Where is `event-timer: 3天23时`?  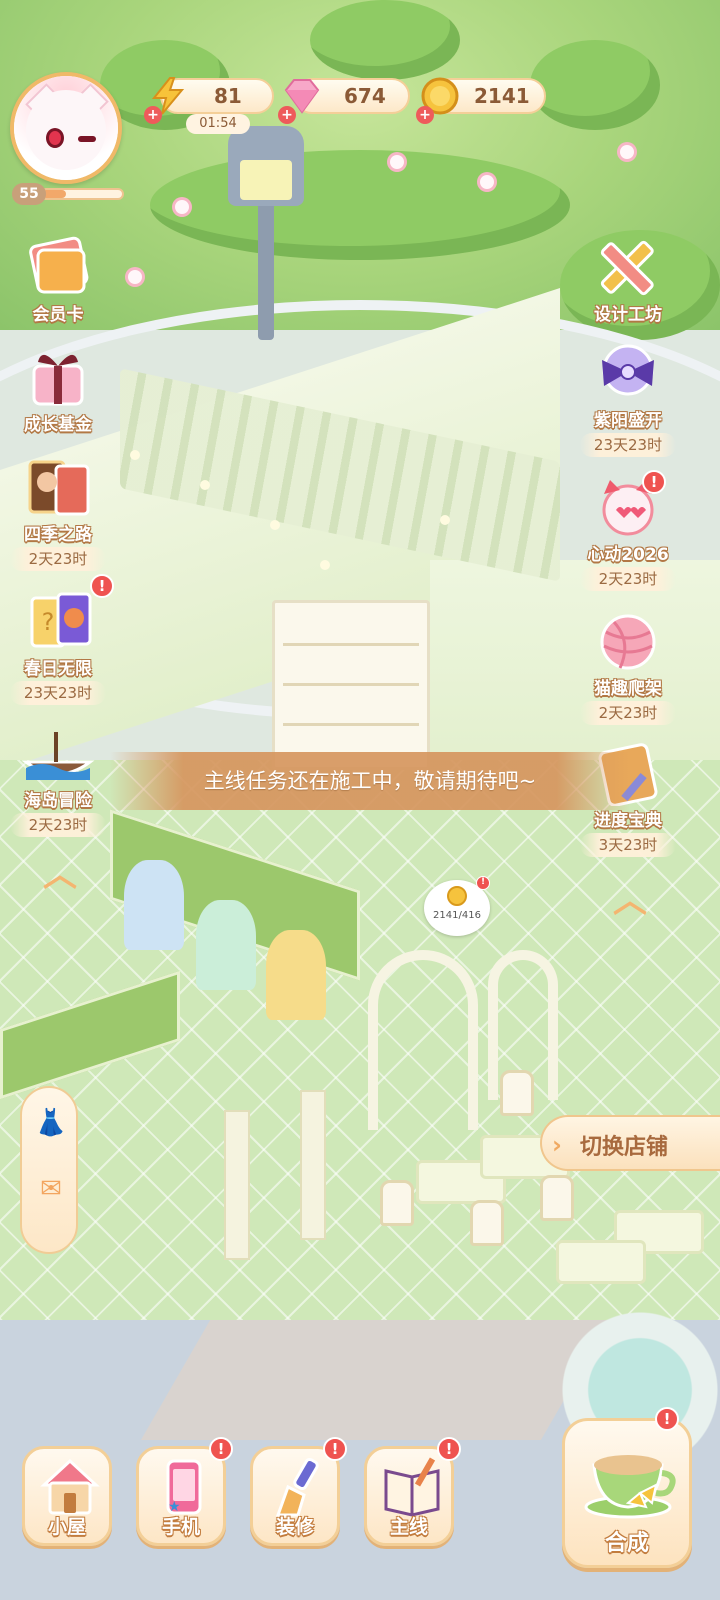 event-timer: 3天23时 is located at coordinates (628, 845).